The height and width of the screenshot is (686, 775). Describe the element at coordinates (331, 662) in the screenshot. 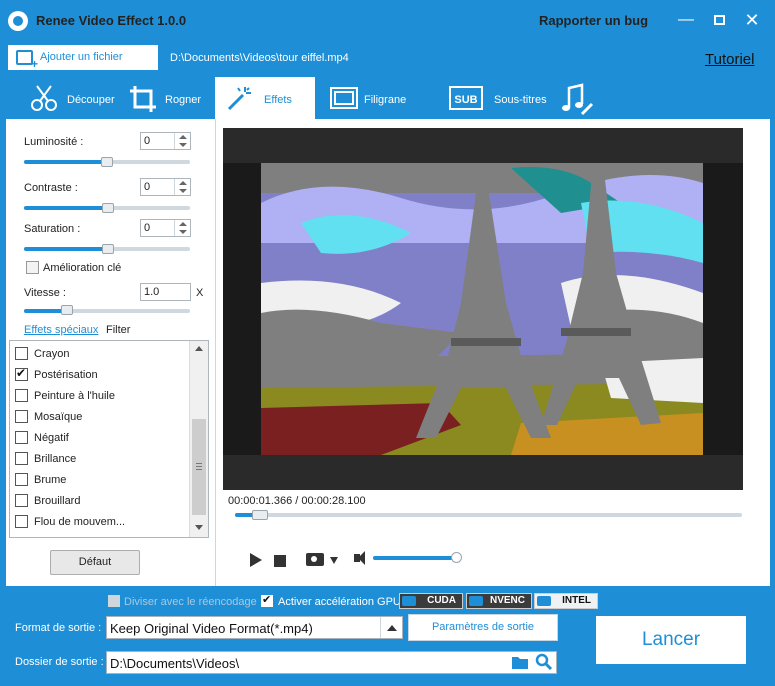

I see `output-folder-field: D:\Documents\Videos\` at that location.